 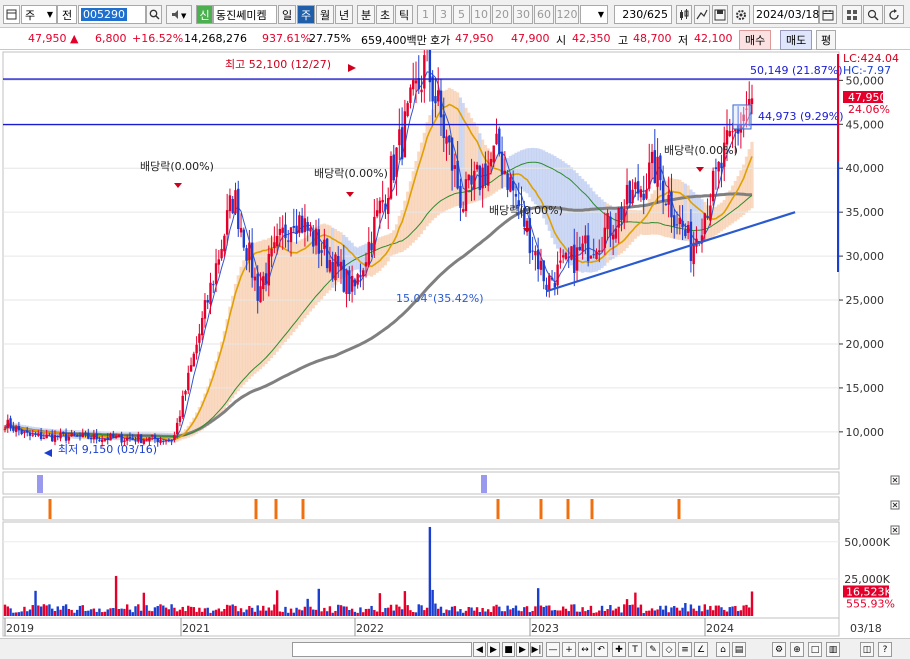 What do you see at coordinates (635, 649) in the screenshot?
I see `text-tool-icon: T` at bounding box center [635, 649].